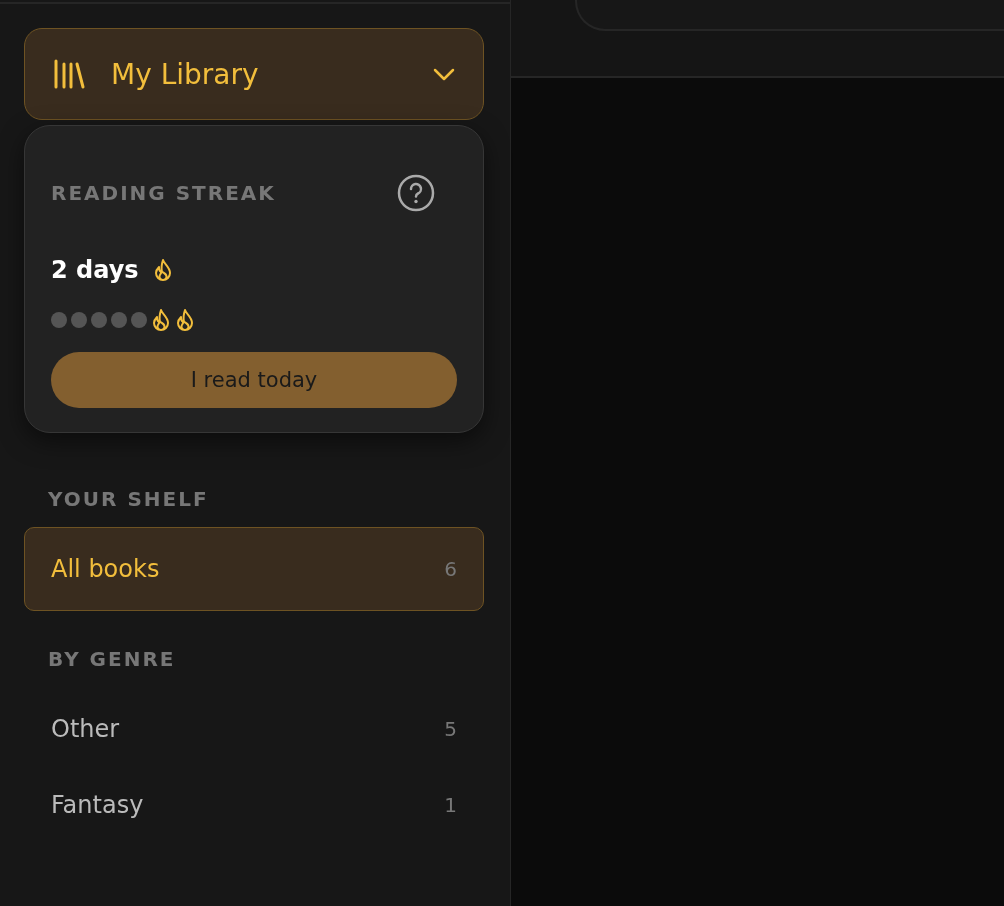 Image resolution: width=1004 pixels, height=906 pixels. Describe the element at coordinates (163, 193) in the screenshot. I see `card-title: READING STREAK` at that location.